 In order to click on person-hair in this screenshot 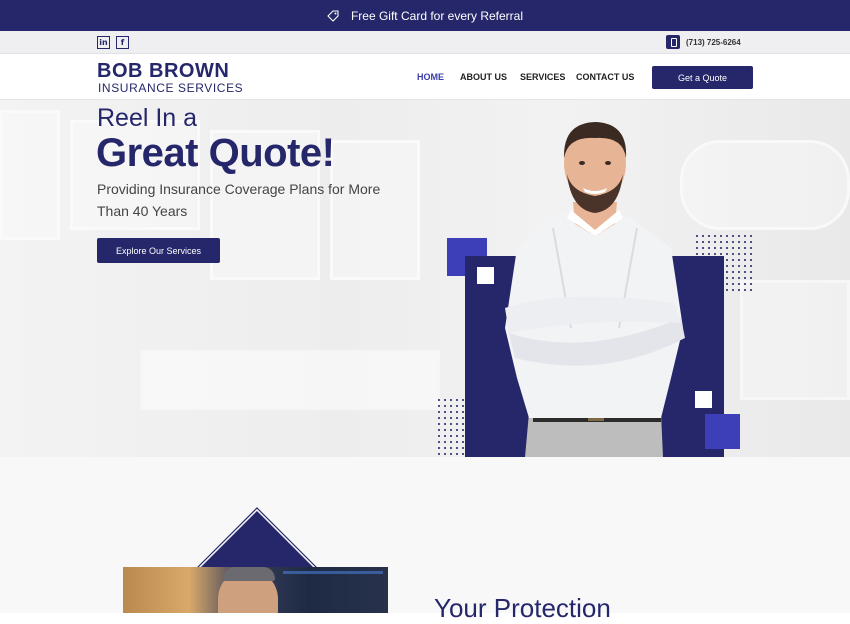, I will do `click(249, 574)`.